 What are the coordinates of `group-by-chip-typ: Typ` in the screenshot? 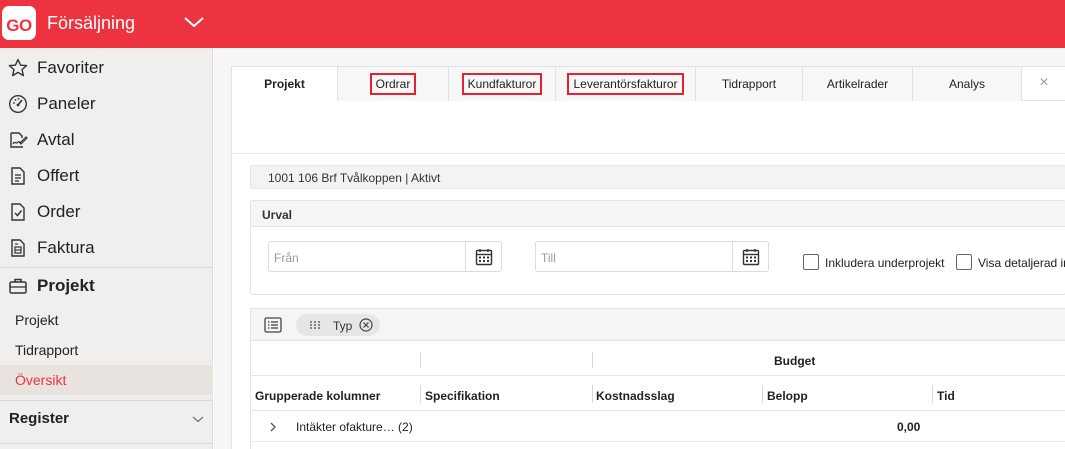 It's located at (338, 325).